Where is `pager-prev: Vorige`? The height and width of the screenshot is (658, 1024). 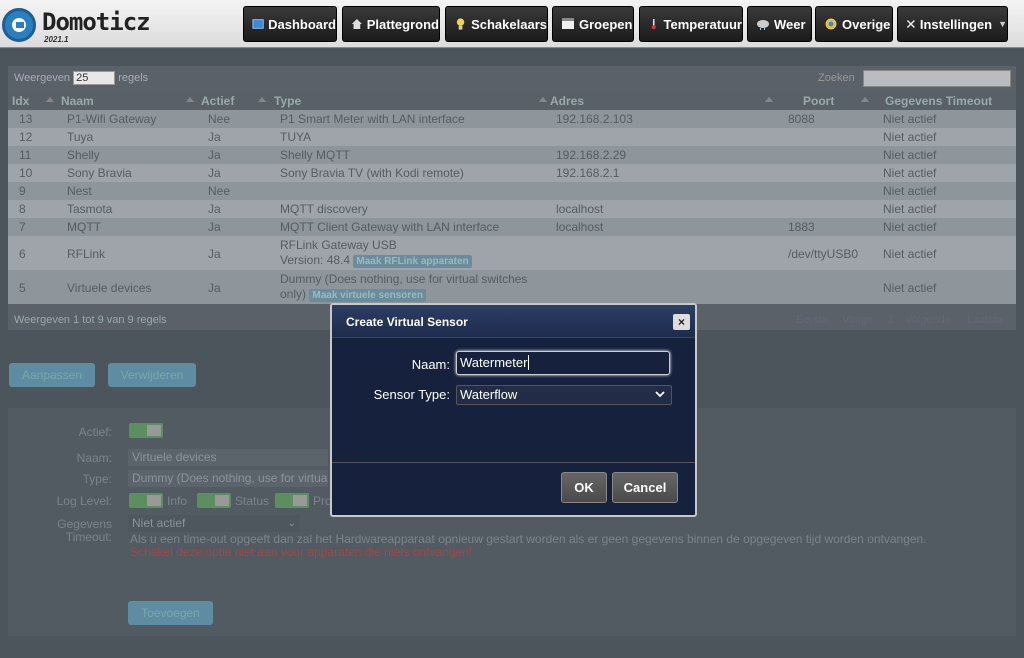
pager-prev: Vorige is located at coordinates (857, 320).